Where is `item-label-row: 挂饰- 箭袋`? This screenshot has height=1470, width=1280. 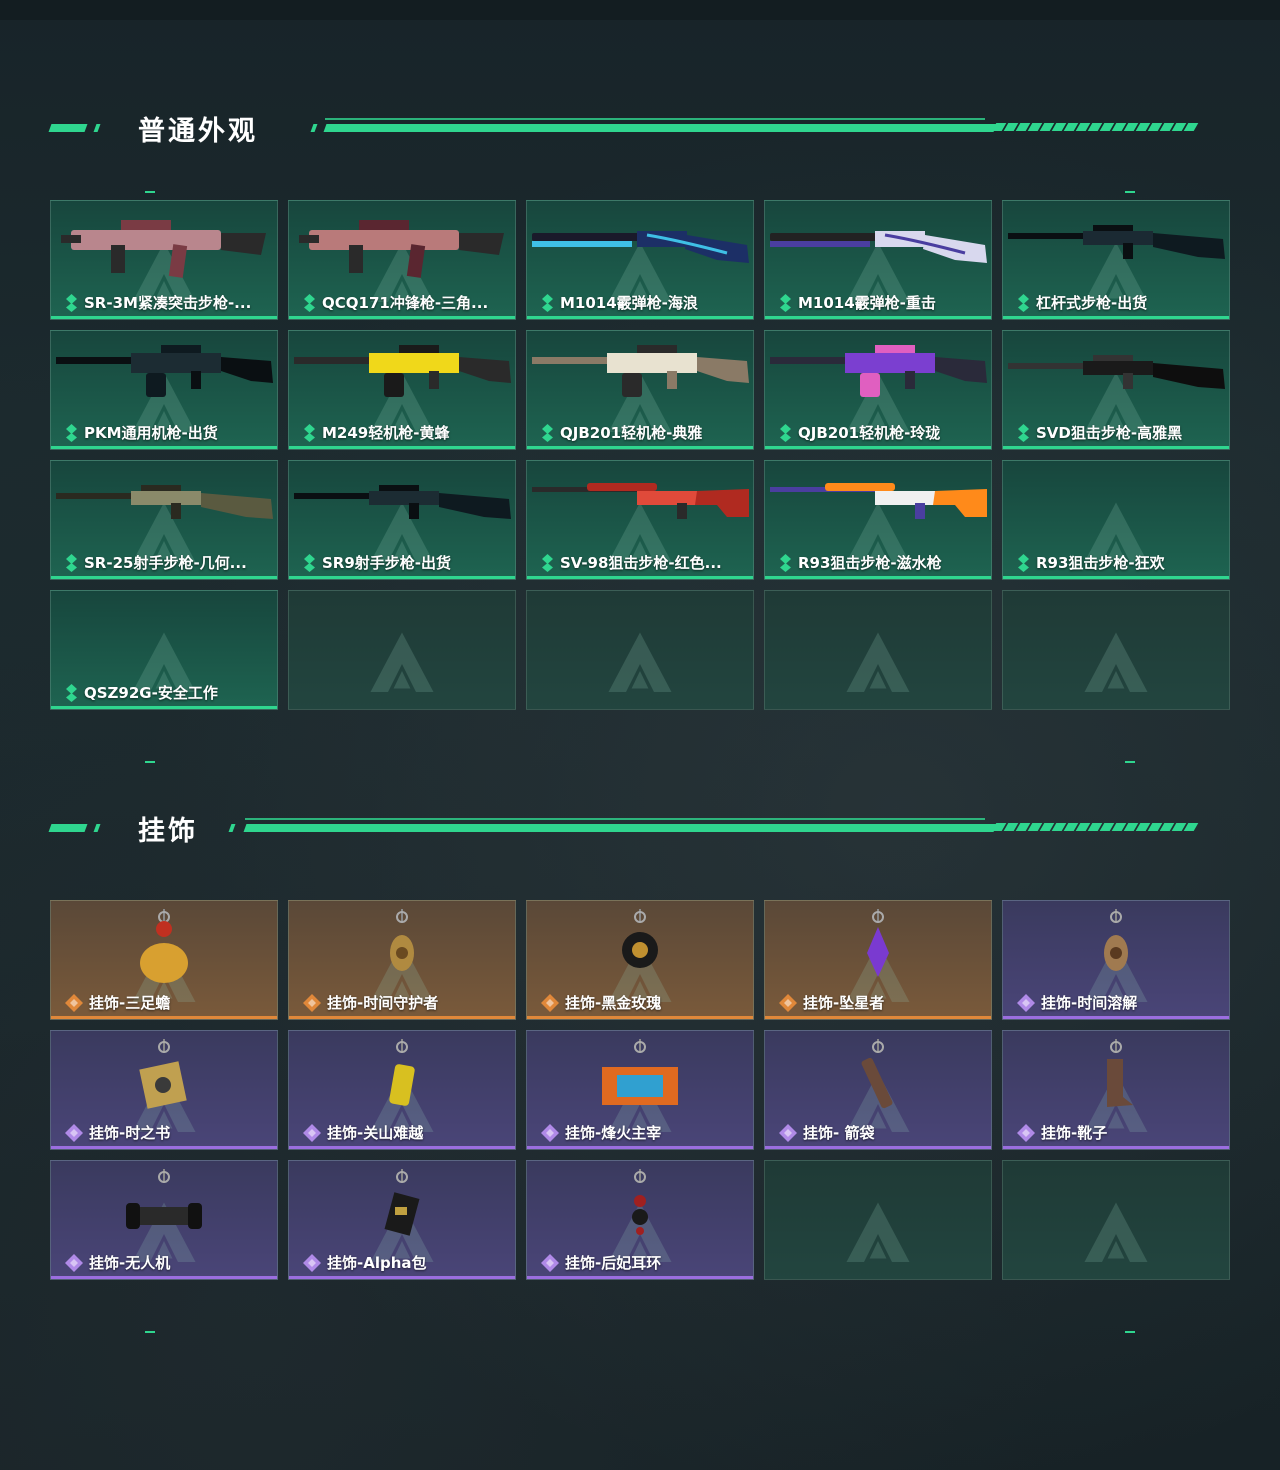
item-label-row: 挂饰- 箭袋 is located at coordinates (826, 1132).